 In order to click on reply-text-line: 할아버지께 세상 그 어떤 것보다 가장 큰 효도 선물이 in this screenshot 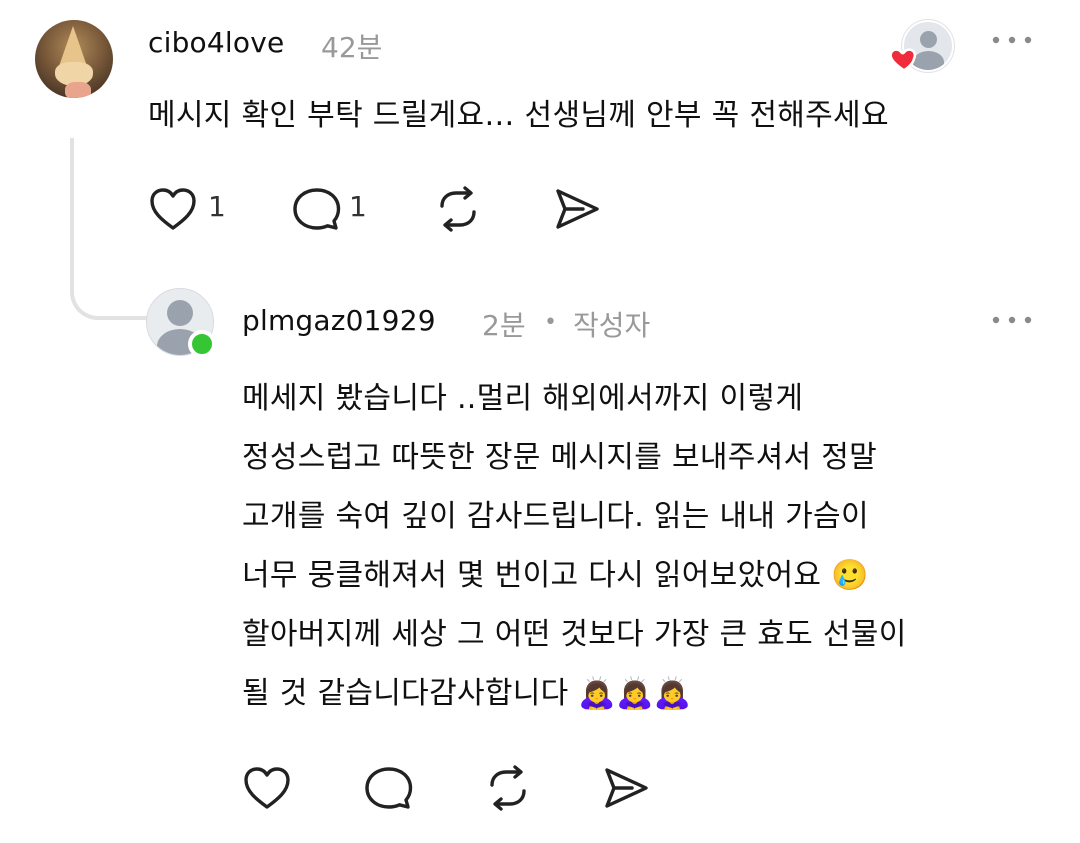, I will do `click(574, 634)`.